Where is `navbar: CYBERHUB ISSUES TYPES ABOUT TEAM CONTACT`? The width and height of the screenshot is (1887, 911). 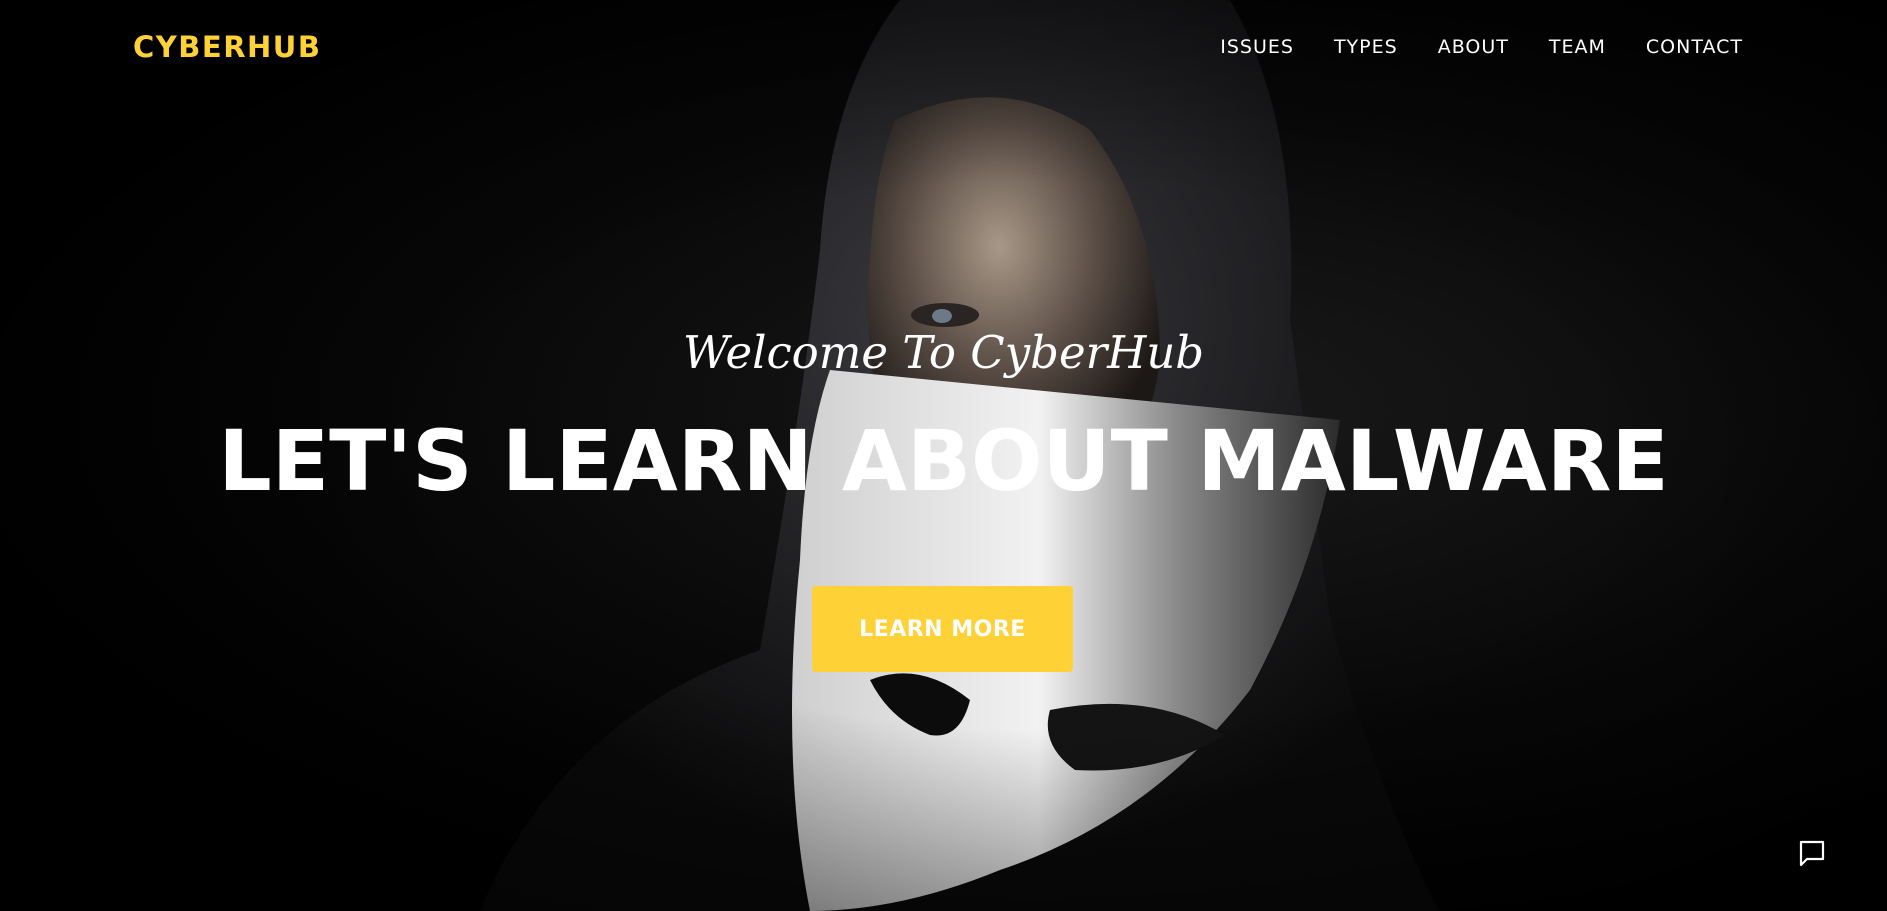
navbar: CYBERHUB ISSUES TYPES ABOUT TEAM CONTACT is located at coordinates (943, 50).